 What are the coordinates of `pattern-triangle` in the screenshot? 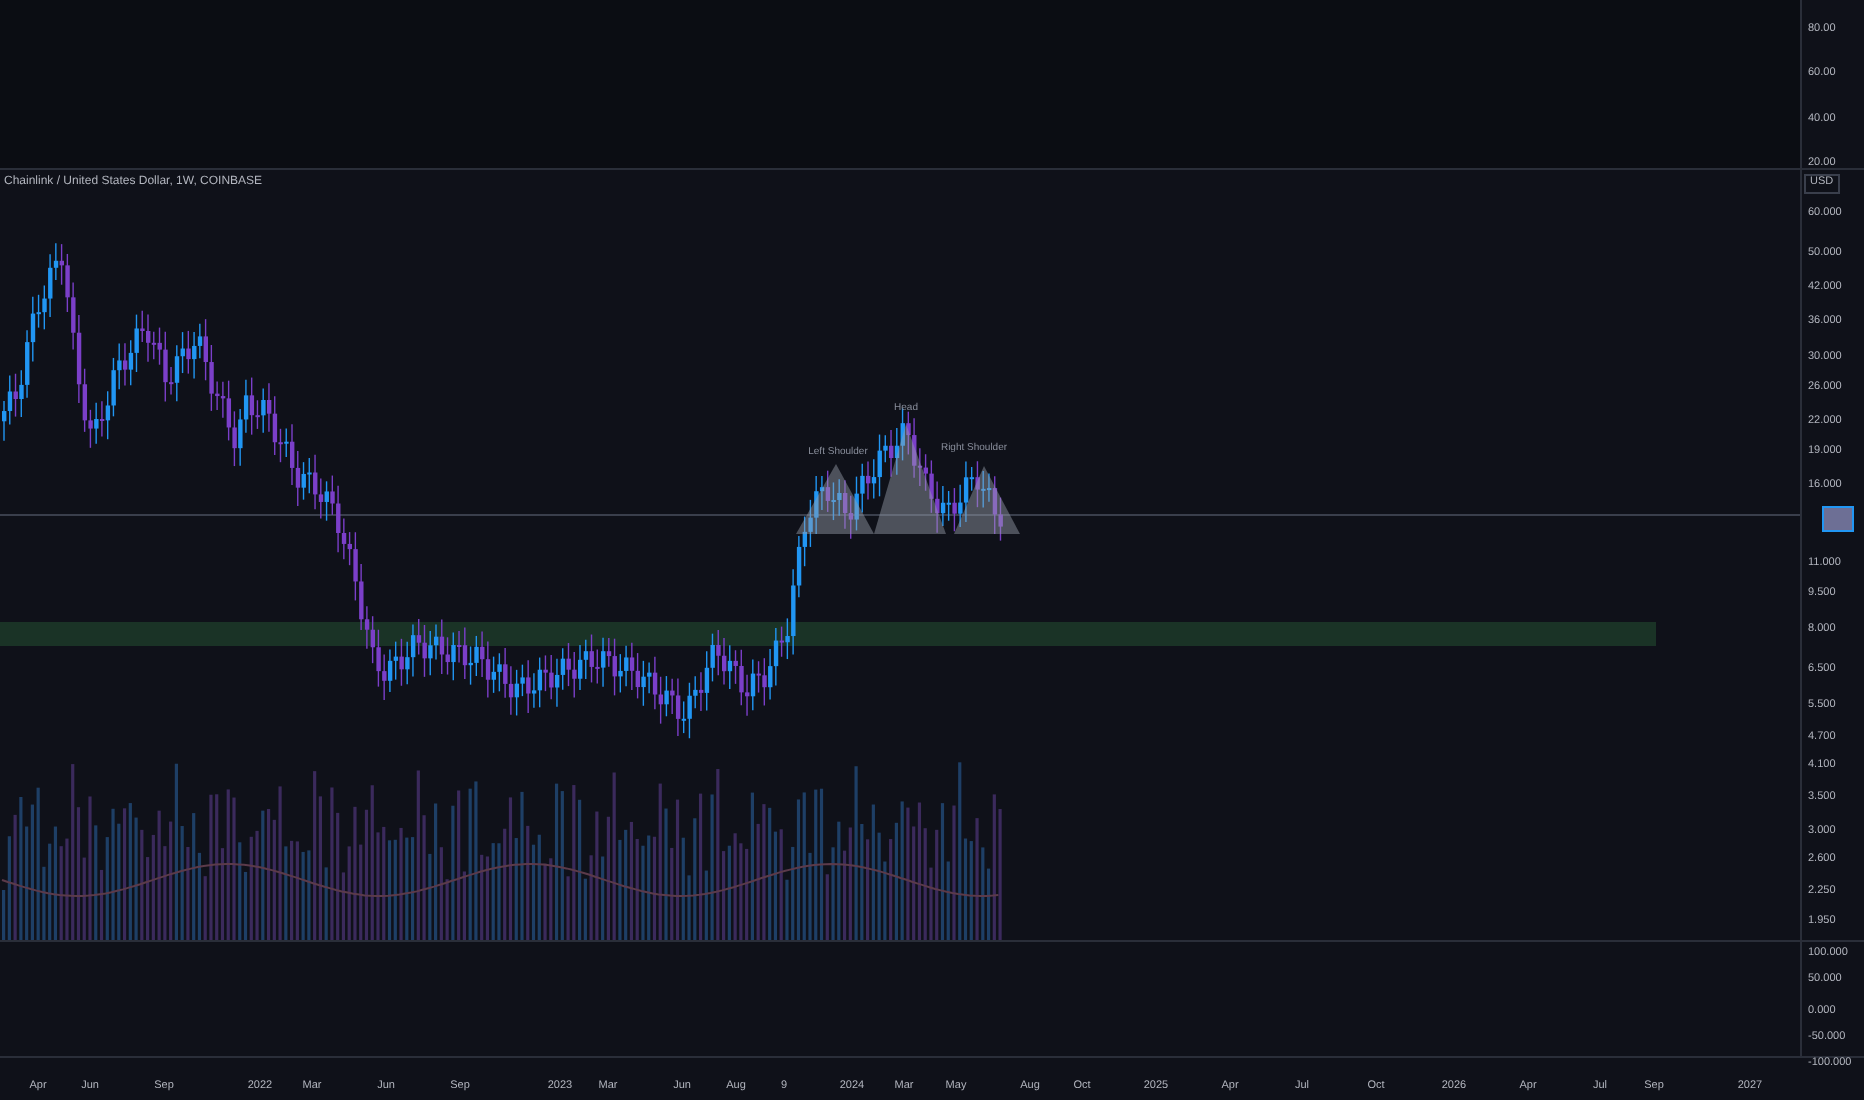 It's located at (987, 500).